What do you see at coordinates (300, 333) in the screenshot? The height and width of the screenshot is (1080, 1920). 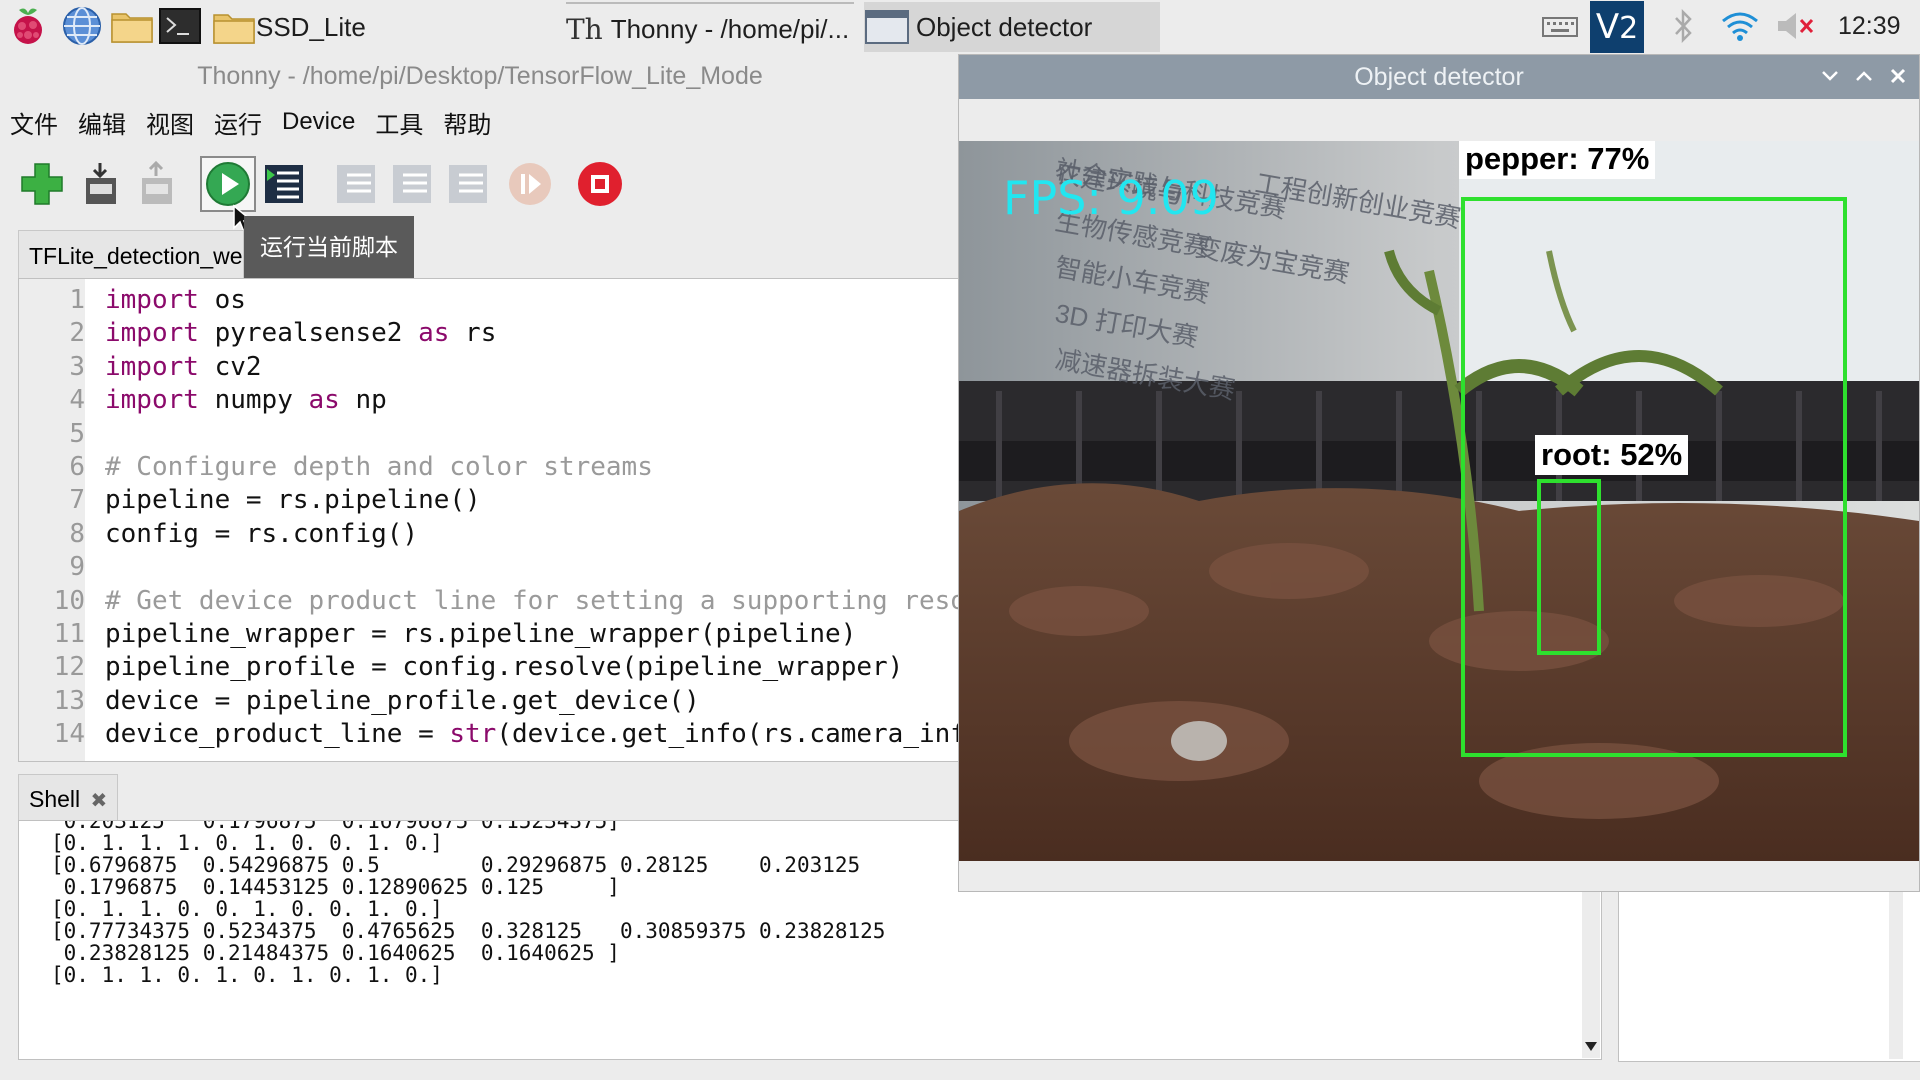 I see `code-line: import pyrealsense2 as rs` at bounding box center [300, 333].